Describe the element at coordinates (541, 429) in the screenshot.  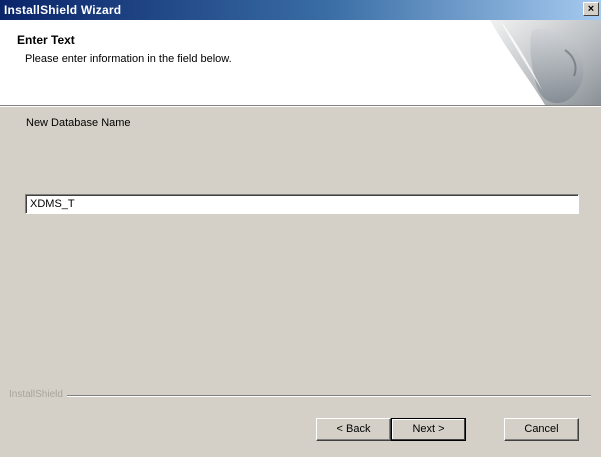
I see `cancel-button: Cancel` at that location.